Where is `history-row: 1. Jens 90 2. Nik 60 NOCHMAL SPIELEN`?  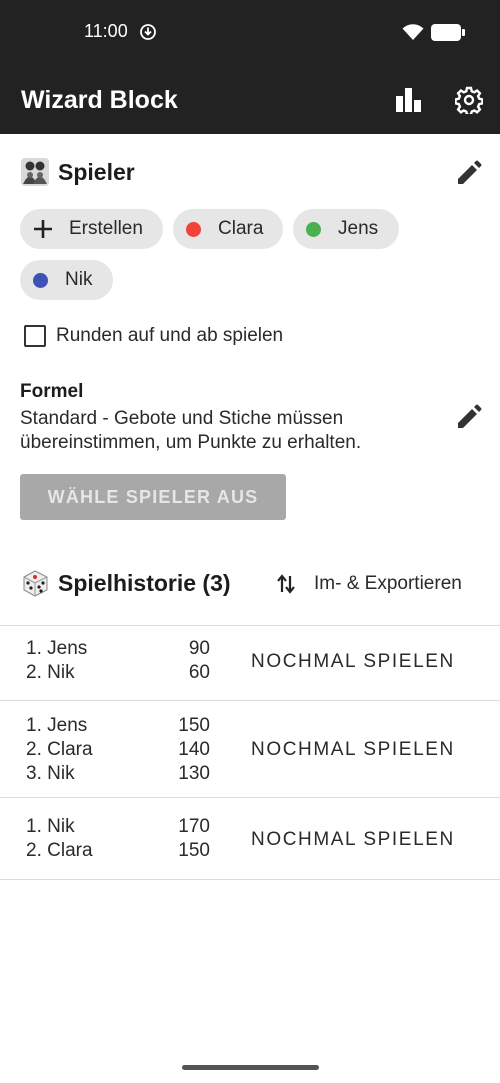
history-row: 1. Jens 90 2. Nik 60 NOCHMAL SPIELEN is located at coordinates (250, 663).